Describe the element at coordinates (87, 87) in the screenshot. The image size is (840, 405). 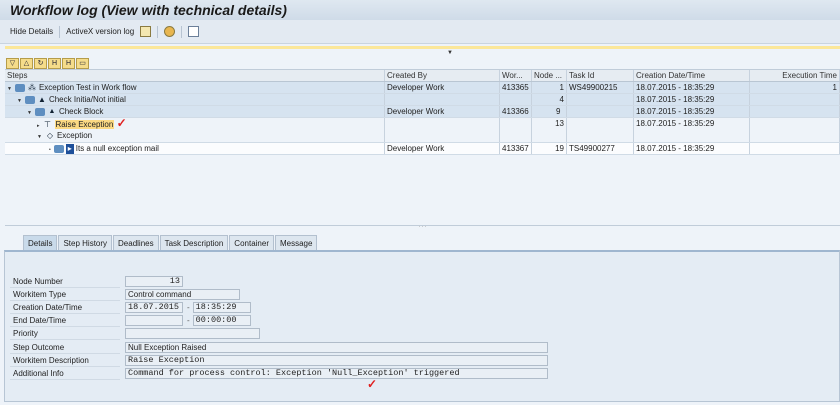
I see `step-name: Exception Test in Work flow` at that location.